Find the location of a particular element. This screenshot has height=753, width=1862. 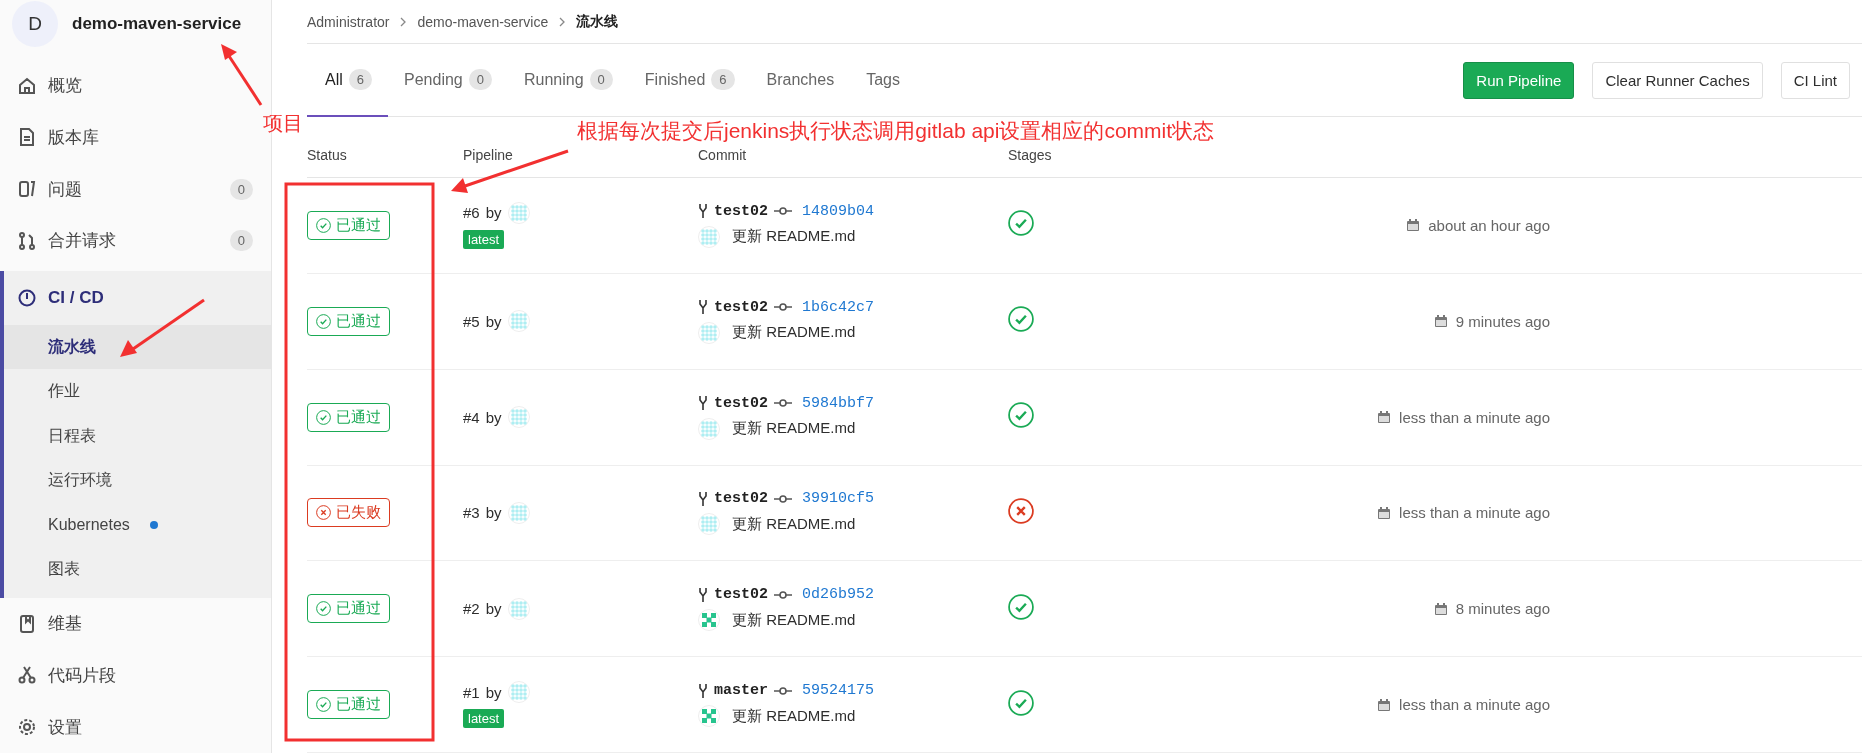

breadcrumb-link: 流水线 is located at coordinates (597, 21).